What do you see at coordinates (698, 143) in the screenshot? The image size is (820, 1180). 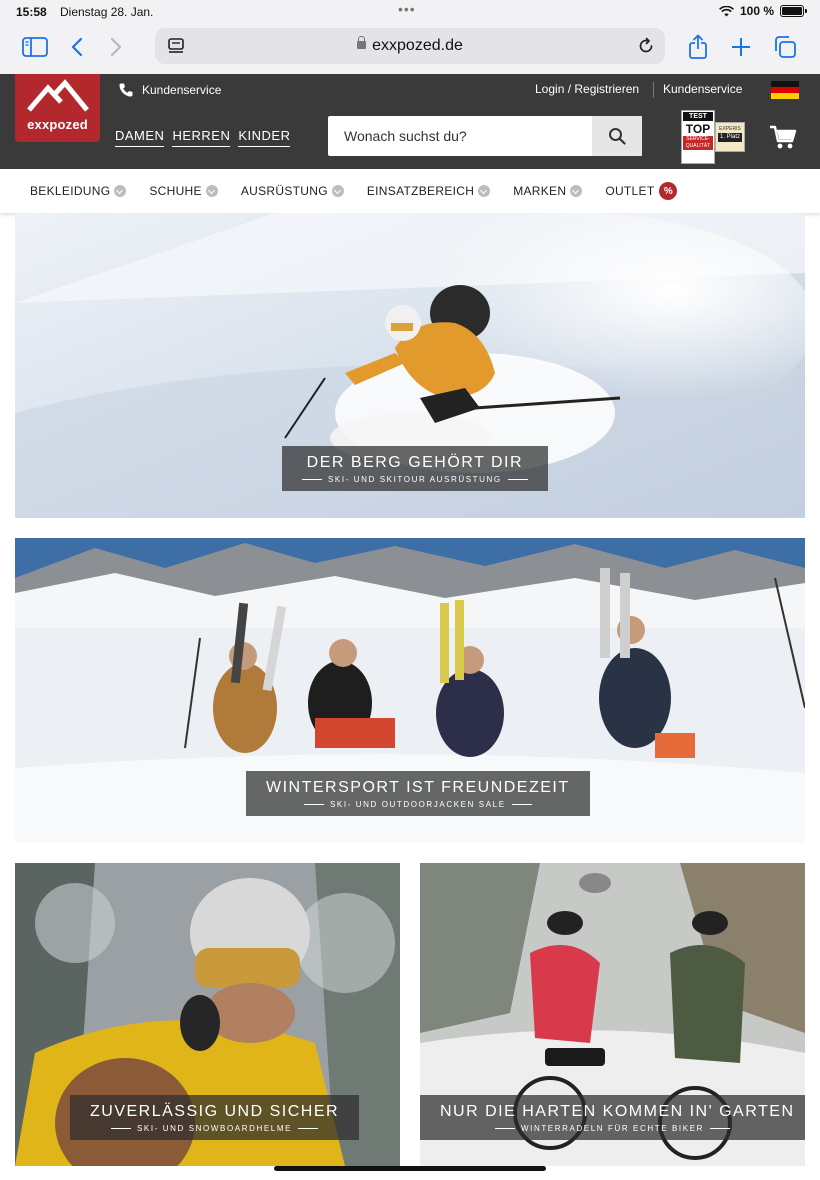 I see `badge-line3: SERVICE-QUALITÄT` at bounding box center [698, 143].